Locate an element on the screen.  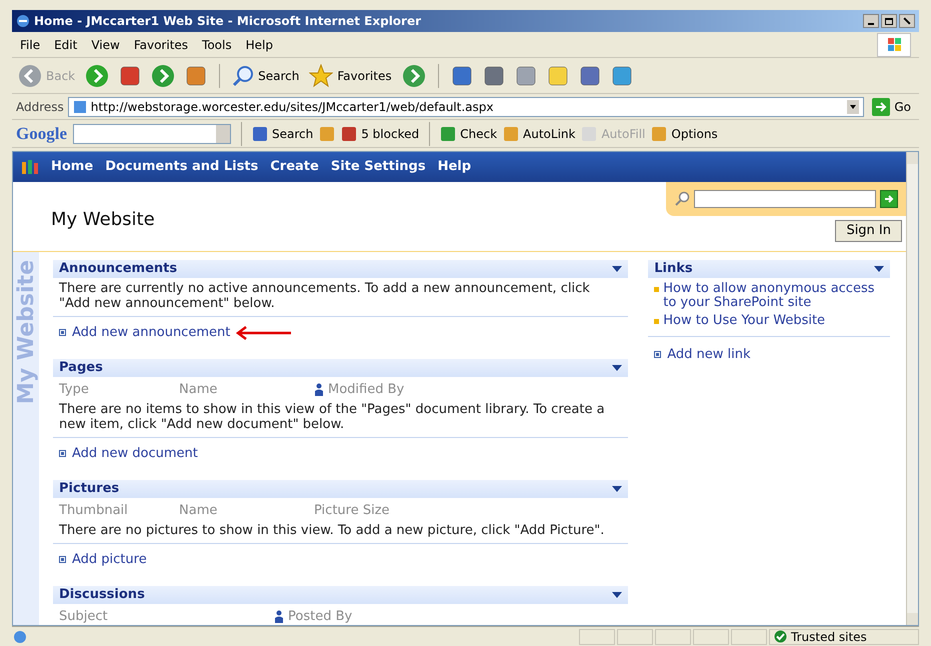
favorites-button: Favorites is located at coordinates (350, 76).